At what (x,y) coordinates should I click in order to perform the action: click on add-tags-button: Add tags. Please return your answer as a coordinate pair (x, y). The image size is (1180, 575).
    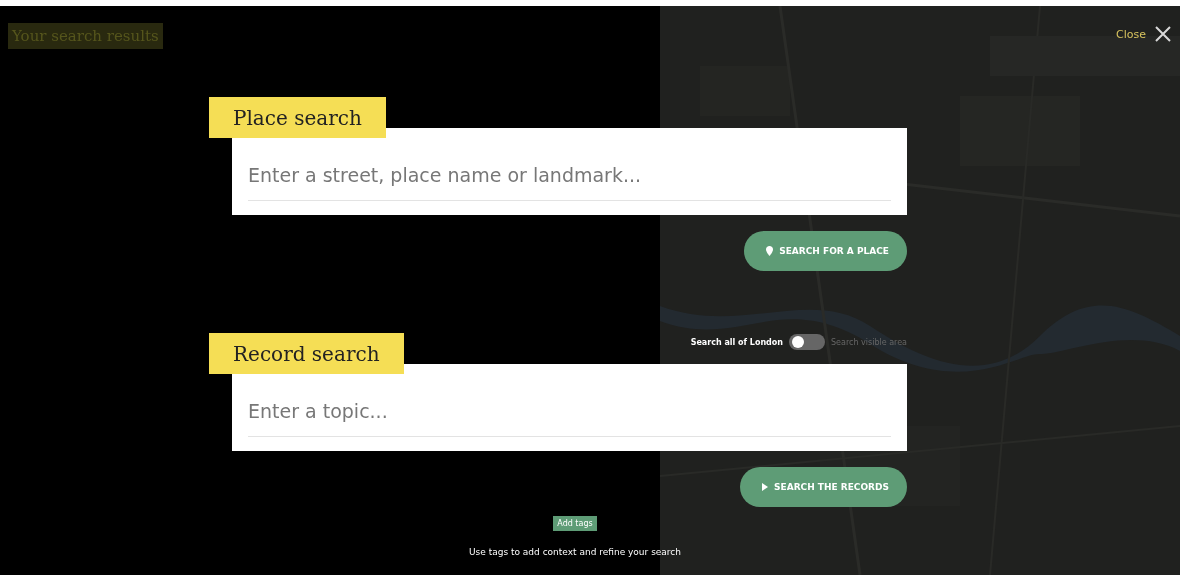
    Looking at the image, I should click on (575, 523).